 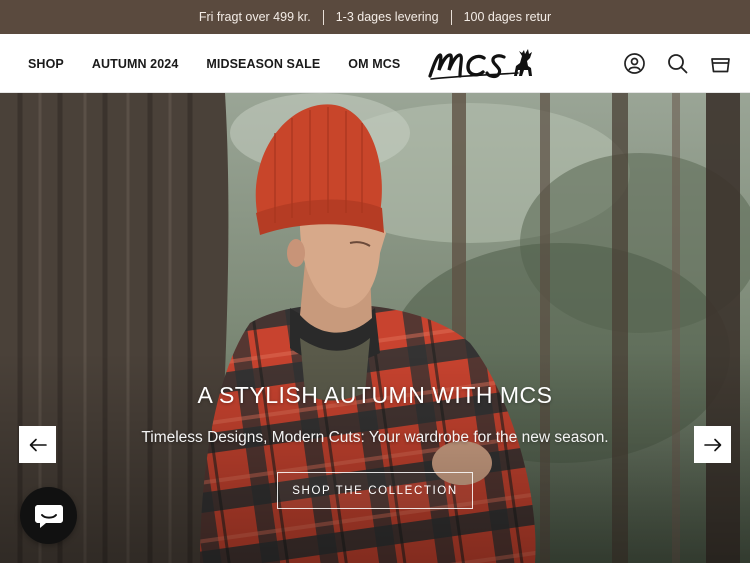 What do you see at coordinates (135, 64) in the screenshot?
I see `nav-autumn-2024: AUTUMN 2024` at bounding box center [135, 64].